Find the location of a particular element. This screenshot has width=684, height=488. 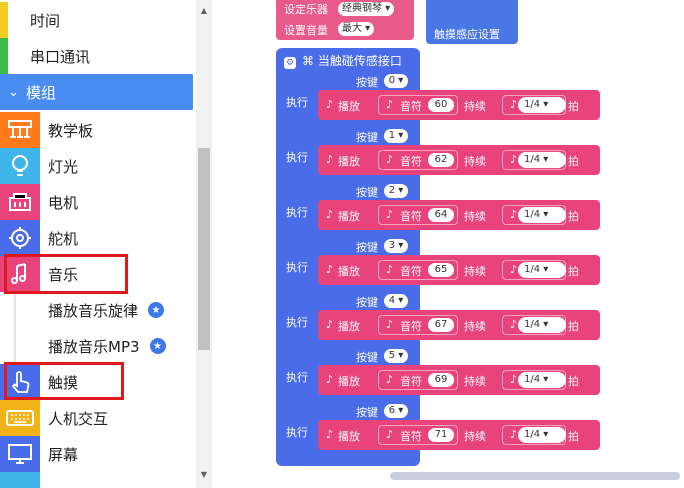

category-label: 教学板 is located at coordinates (71, 130).